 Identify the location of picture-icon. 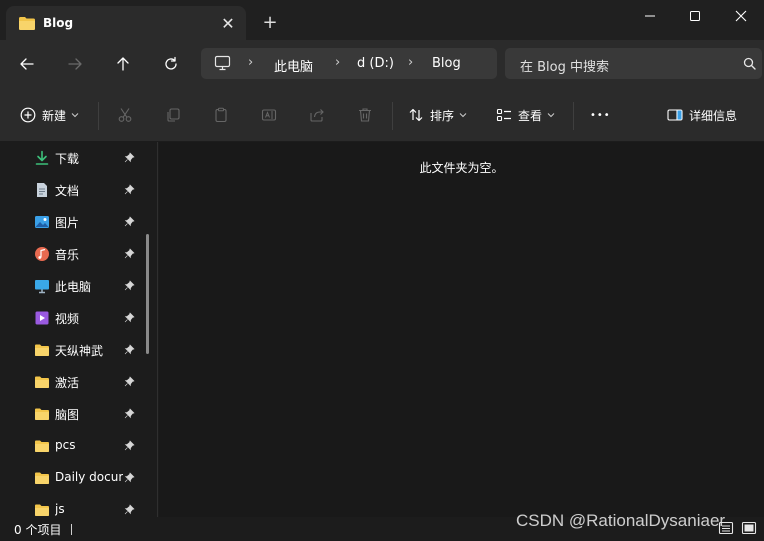
(42, 222).